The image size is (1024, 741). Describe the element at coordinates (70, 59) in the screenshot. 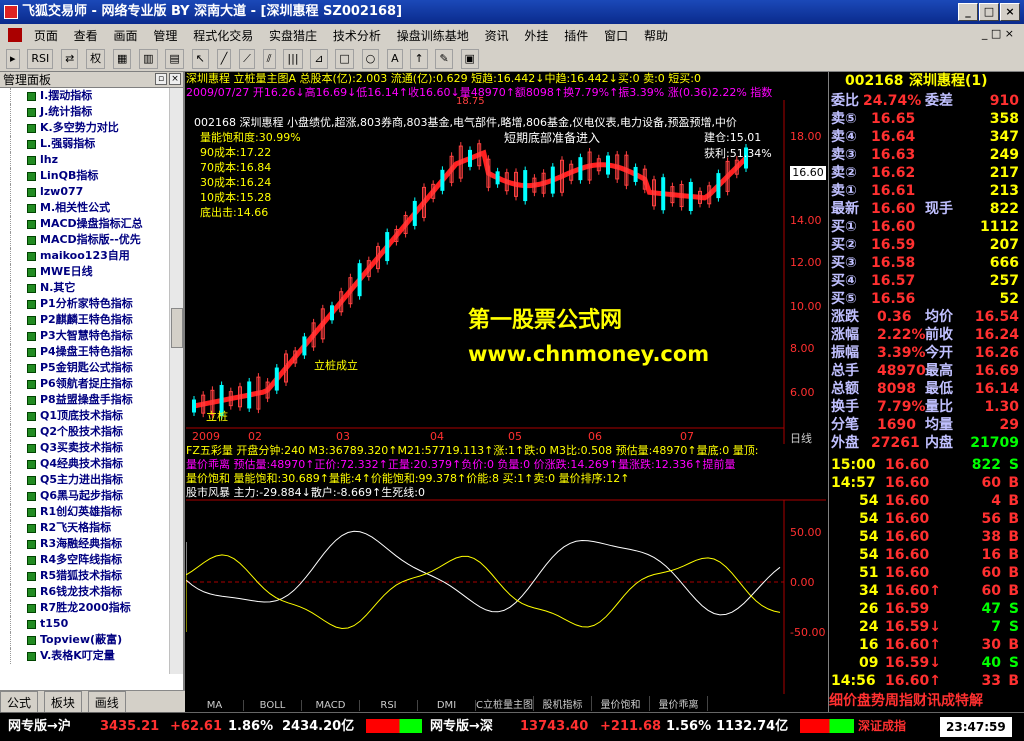

I see `forward-icon: ⇄` at that location.